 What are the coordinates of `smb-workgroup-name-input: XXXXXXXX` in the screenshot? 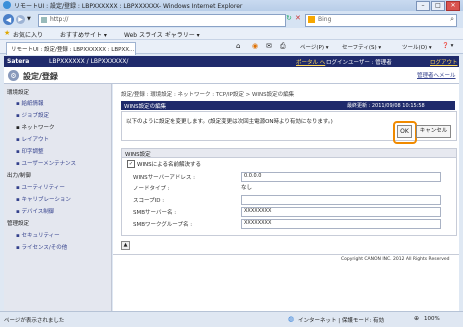 It's located at (341, 224).